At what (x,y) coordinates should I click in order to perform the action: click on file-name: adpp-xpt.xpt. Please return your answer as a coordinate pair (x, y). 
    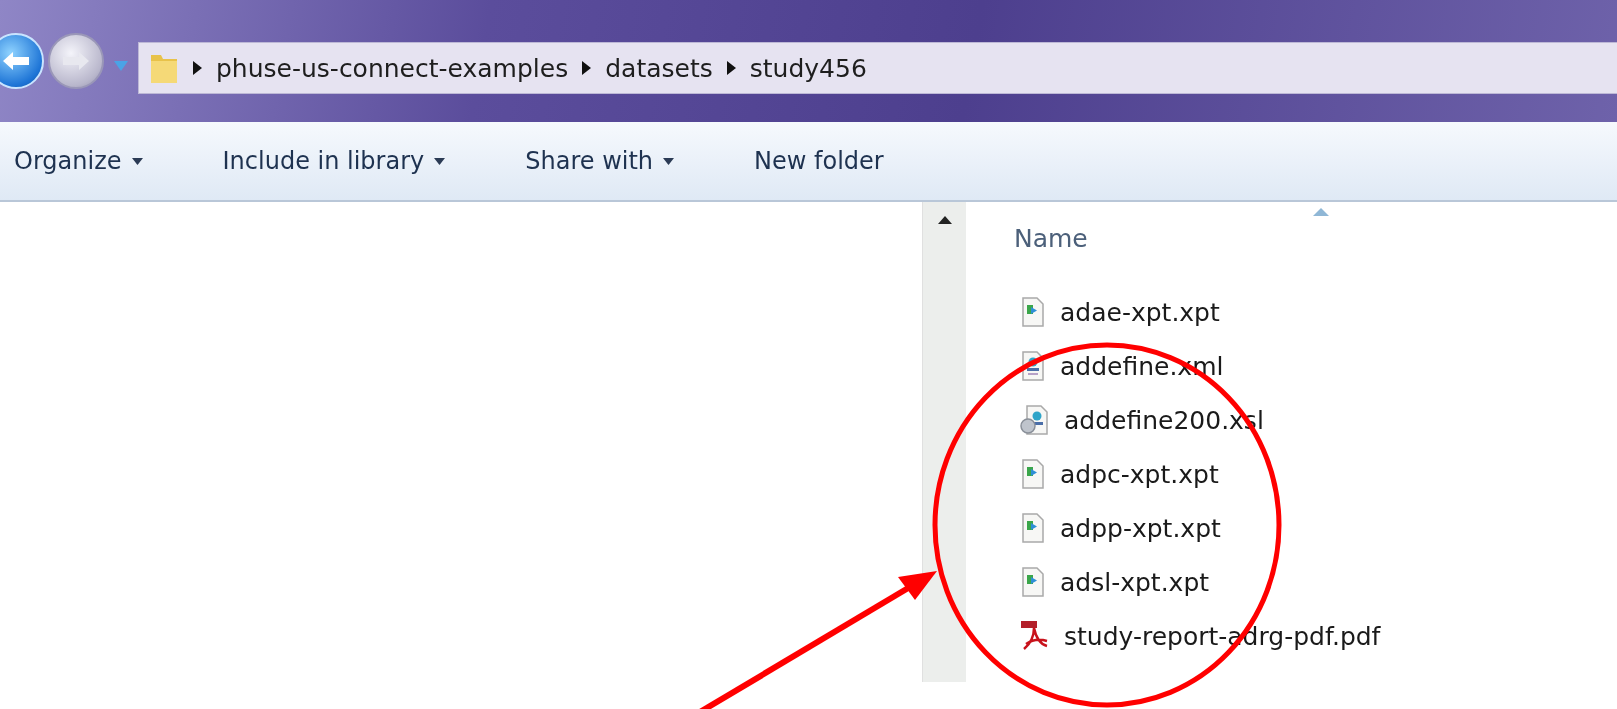
    Looking at the image, I should click on (1140, 528).